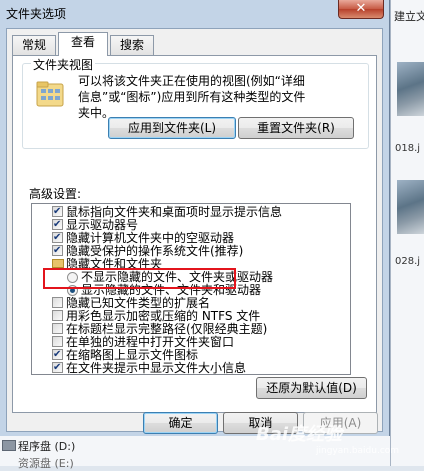 Image resolution: width=424 pixels, height=471 pixels. I want to click on highlight-box, so click(139, 278).